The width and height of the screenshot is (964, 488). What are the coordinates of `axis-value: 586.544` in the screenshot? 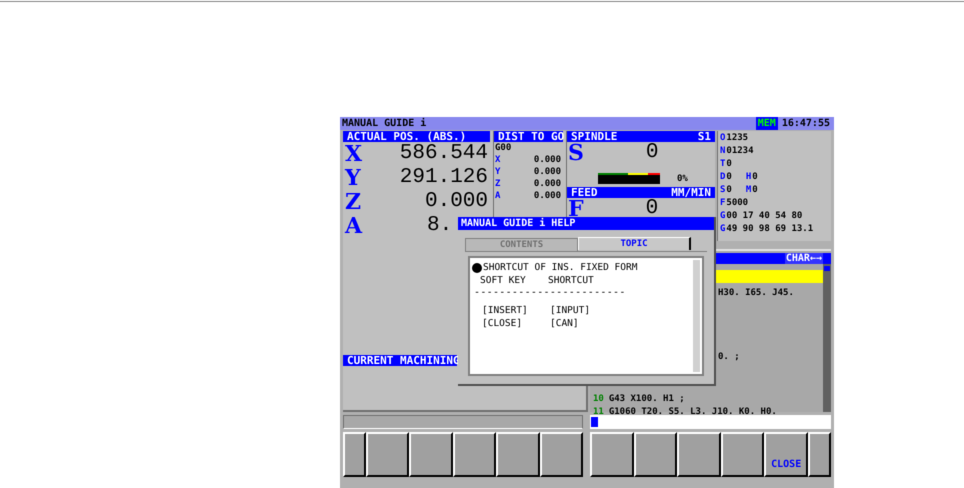 It's located at (444, 153).